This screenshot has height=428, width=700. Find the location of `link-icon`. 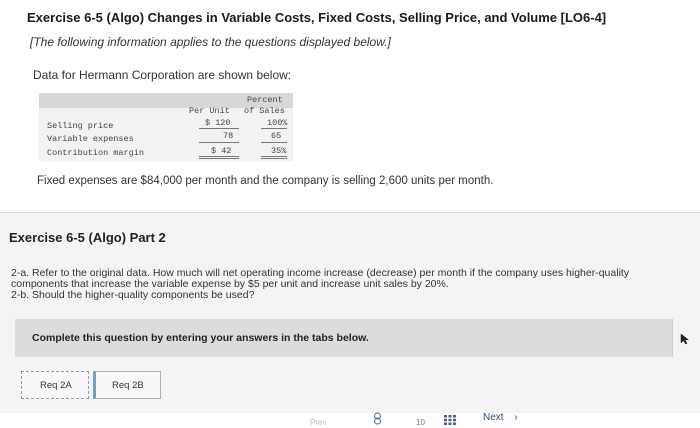

link-icon is located at coordinates (377, 419).